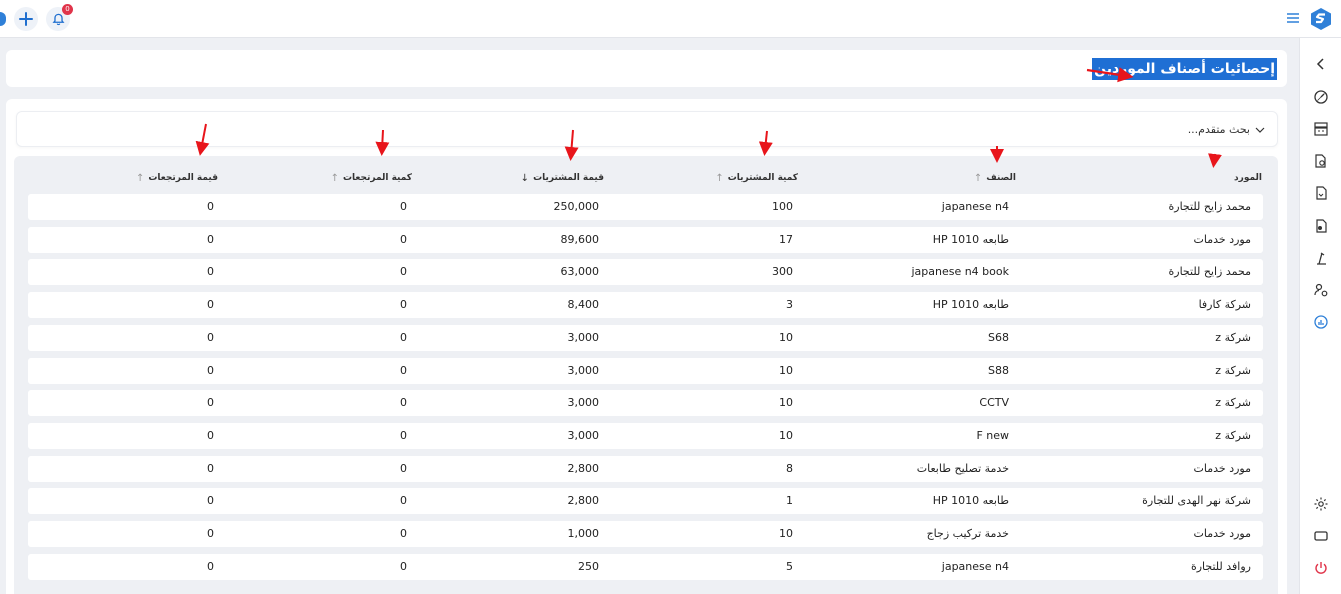 Image resolution: width=1341 pixels, height=594 pixels. I want to click on column-header-purchase-qty: كمية المشتريات ↑, so click(756, 178).